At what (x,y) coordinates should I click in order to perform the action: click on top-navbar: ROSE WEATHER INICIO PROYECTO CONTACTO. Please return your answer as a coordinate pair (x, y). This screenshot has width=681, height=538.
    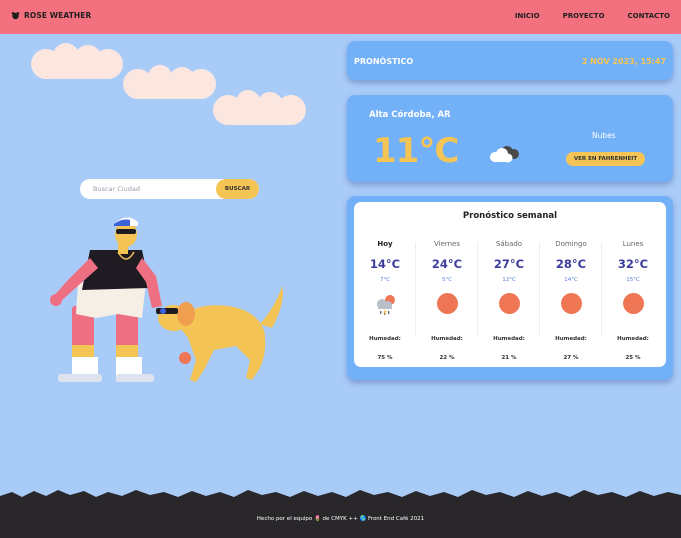
    Looking at the image, I should click on (340, 17).